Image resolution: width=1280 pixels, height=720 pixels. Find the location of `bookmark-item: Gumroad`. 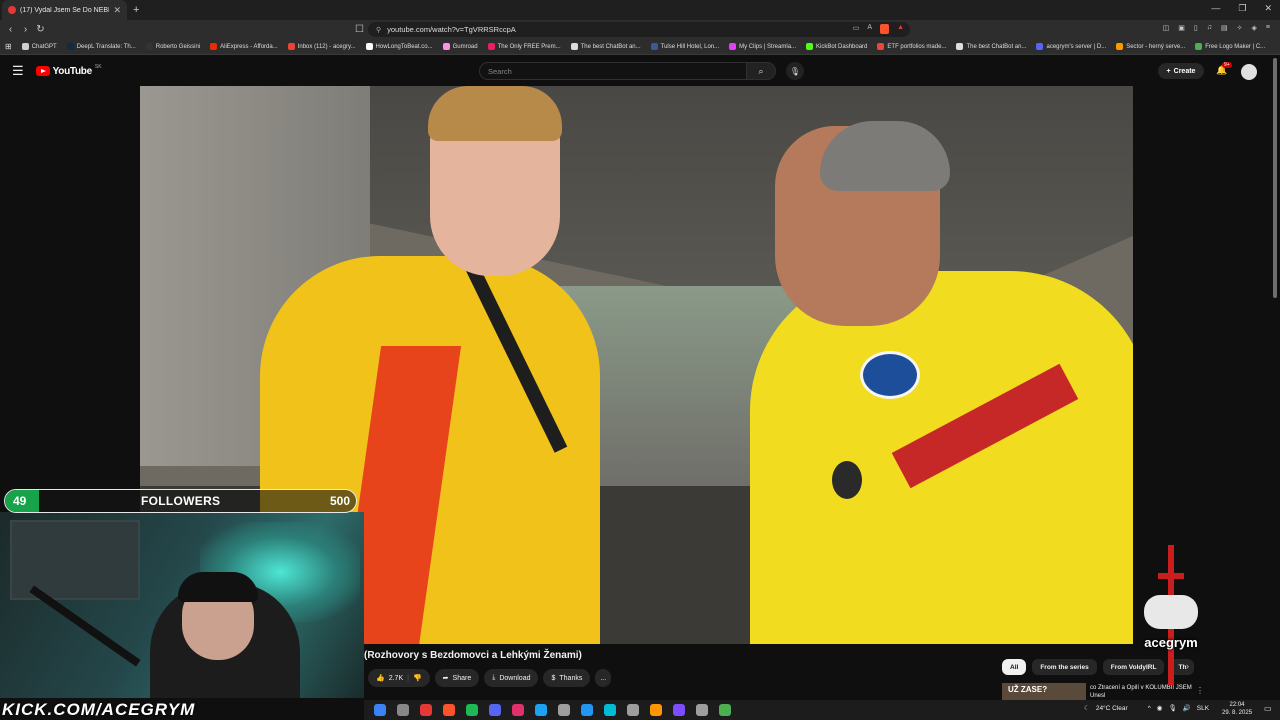

bookmark-item: Gumroad is located at coordinates (460, 46).